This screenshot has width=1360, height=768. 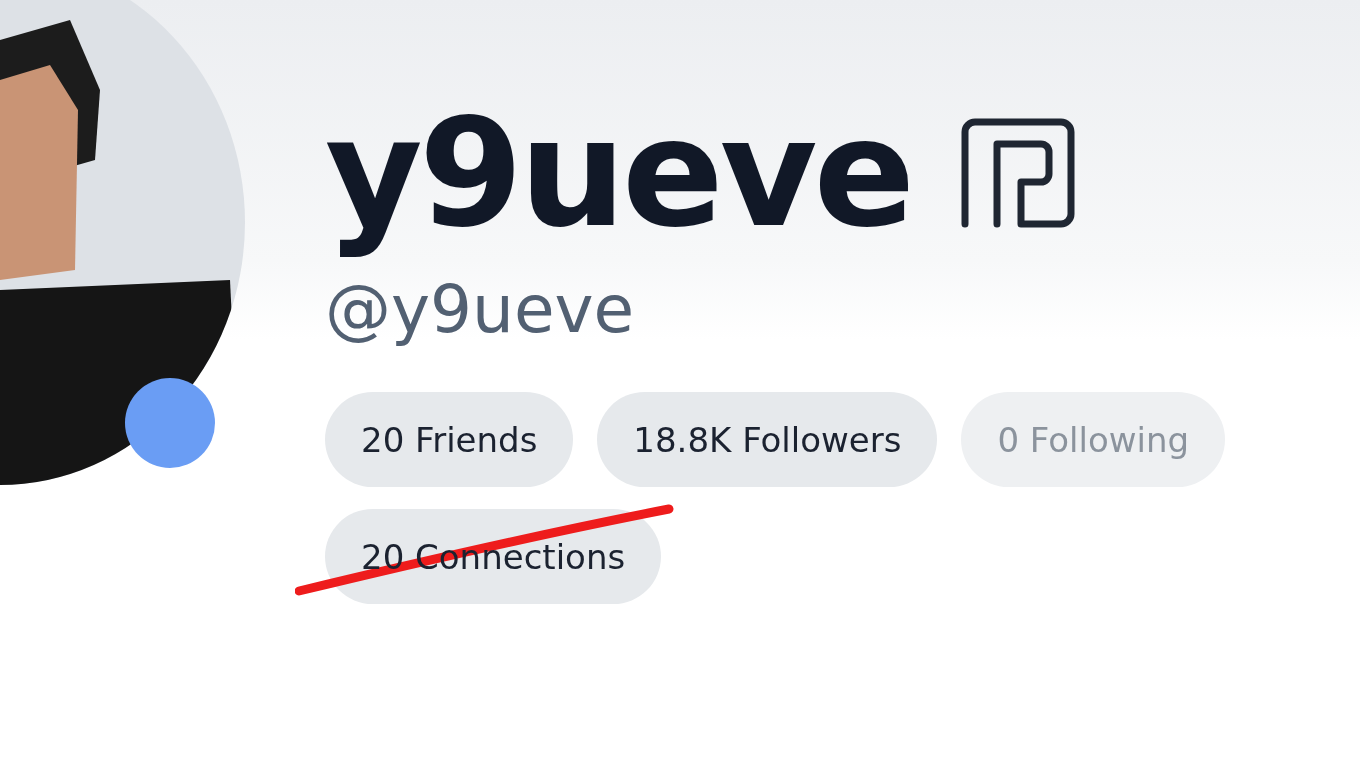 What do you see at coordinates (767, 439) in the screenshot?
I see `stat-button: 18.8K Followers` at bounding box center [767, 439].